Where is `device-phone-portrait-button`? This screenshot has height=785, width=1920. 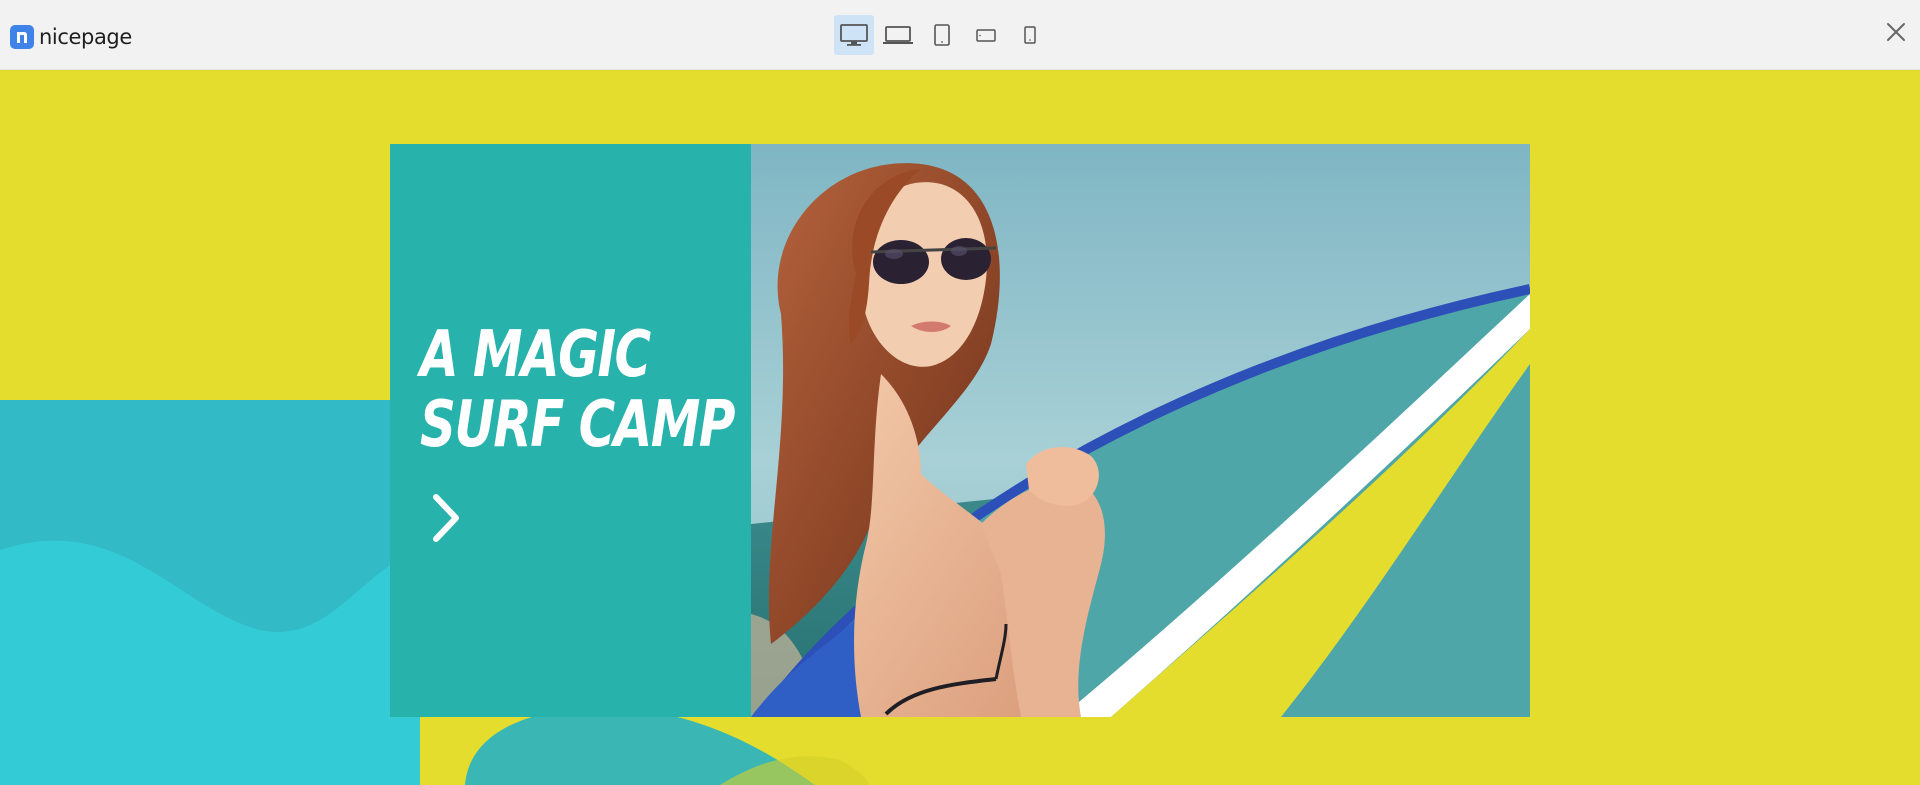 device-phone-portrait-button is located at coordinates (1030, 35).